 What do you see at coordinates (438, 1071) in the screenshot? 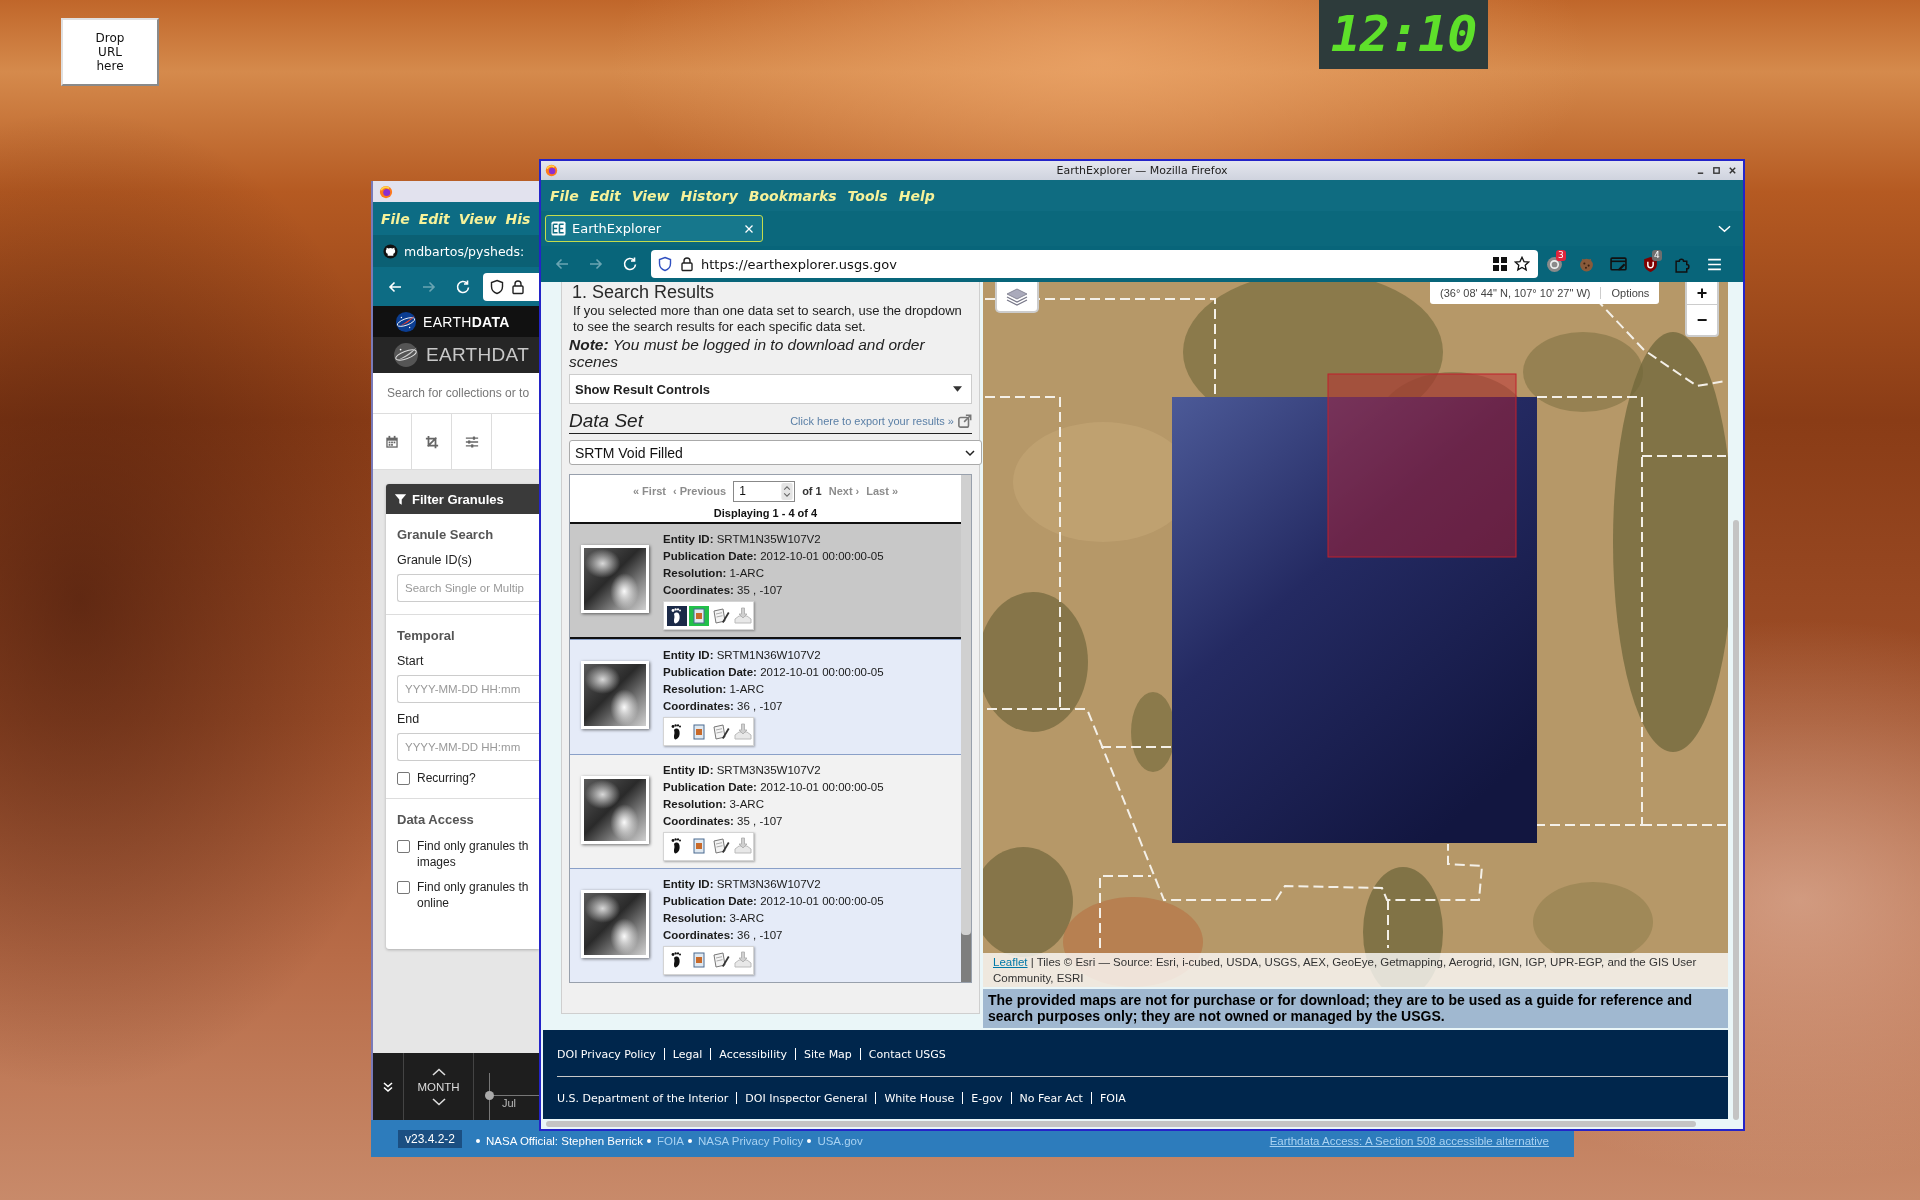
I see `chevron-up-icon` at bounding box center [438, 1071].